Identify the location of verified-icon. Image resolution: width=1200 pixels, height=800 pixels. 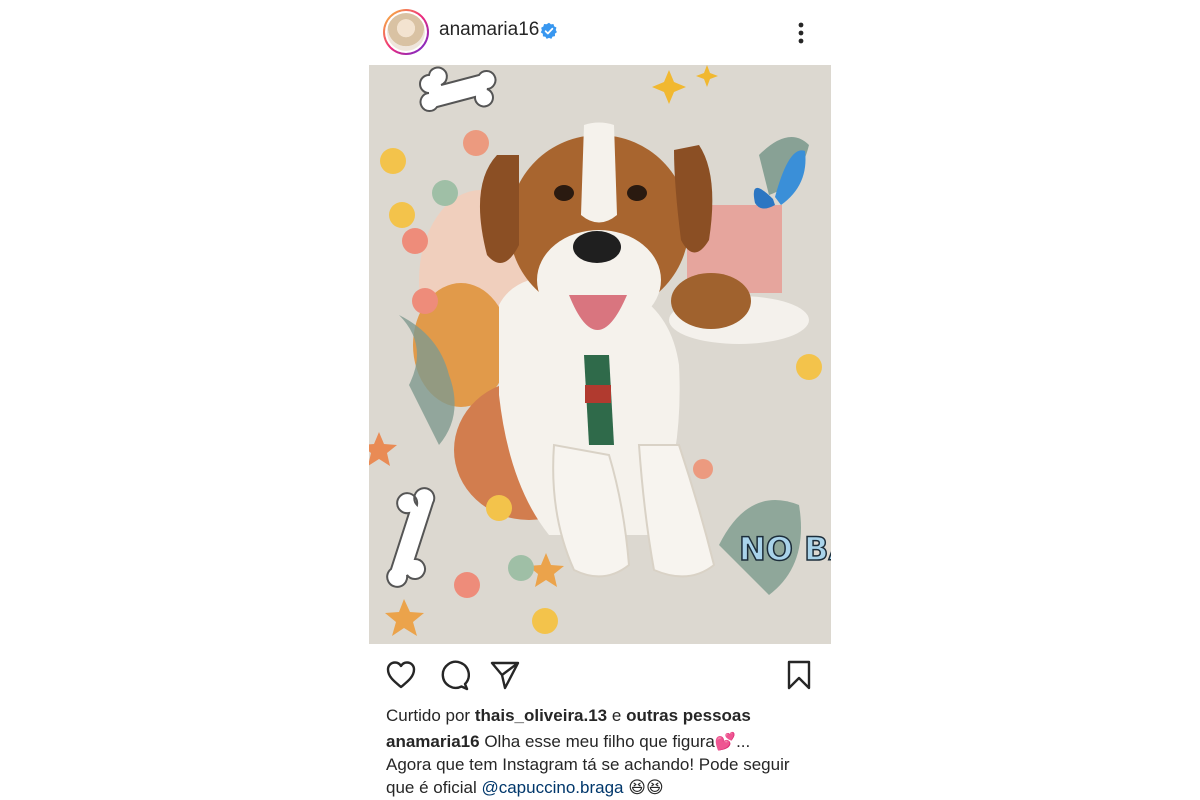
(548, 30).